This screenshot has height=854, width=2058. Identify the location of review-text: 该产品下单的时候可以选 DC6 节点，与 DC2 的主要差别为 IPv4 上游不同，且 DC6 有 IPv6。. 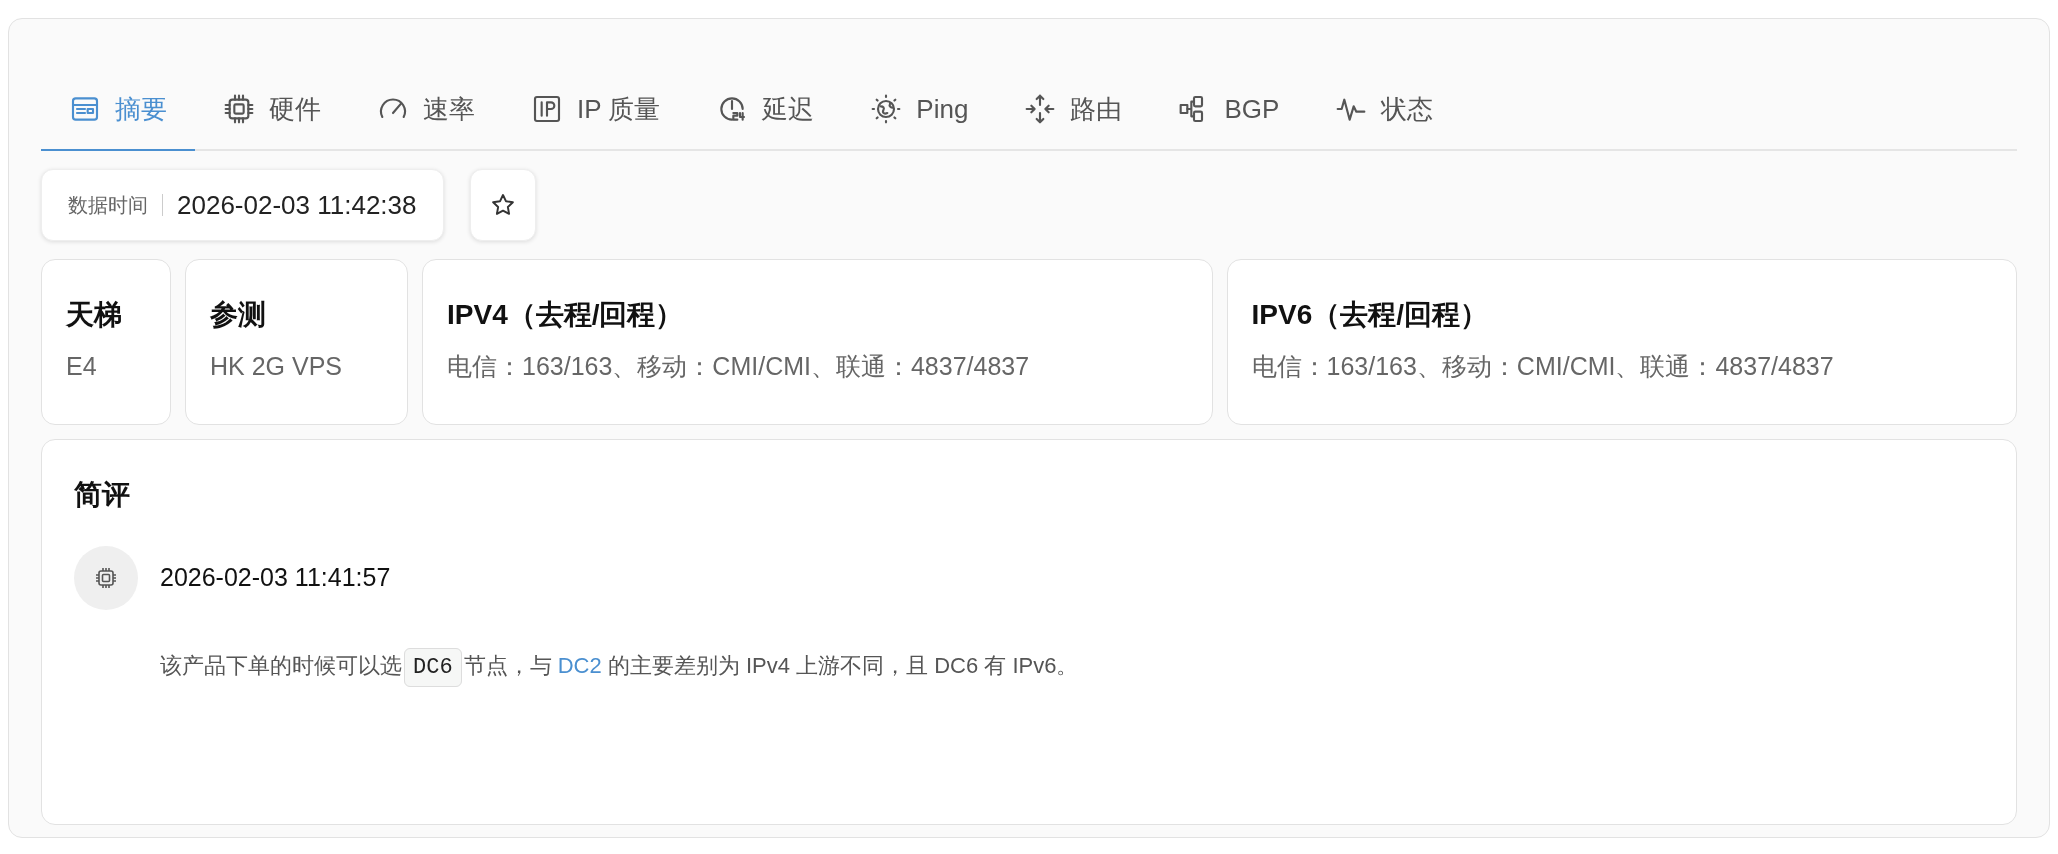
(1072, 667).